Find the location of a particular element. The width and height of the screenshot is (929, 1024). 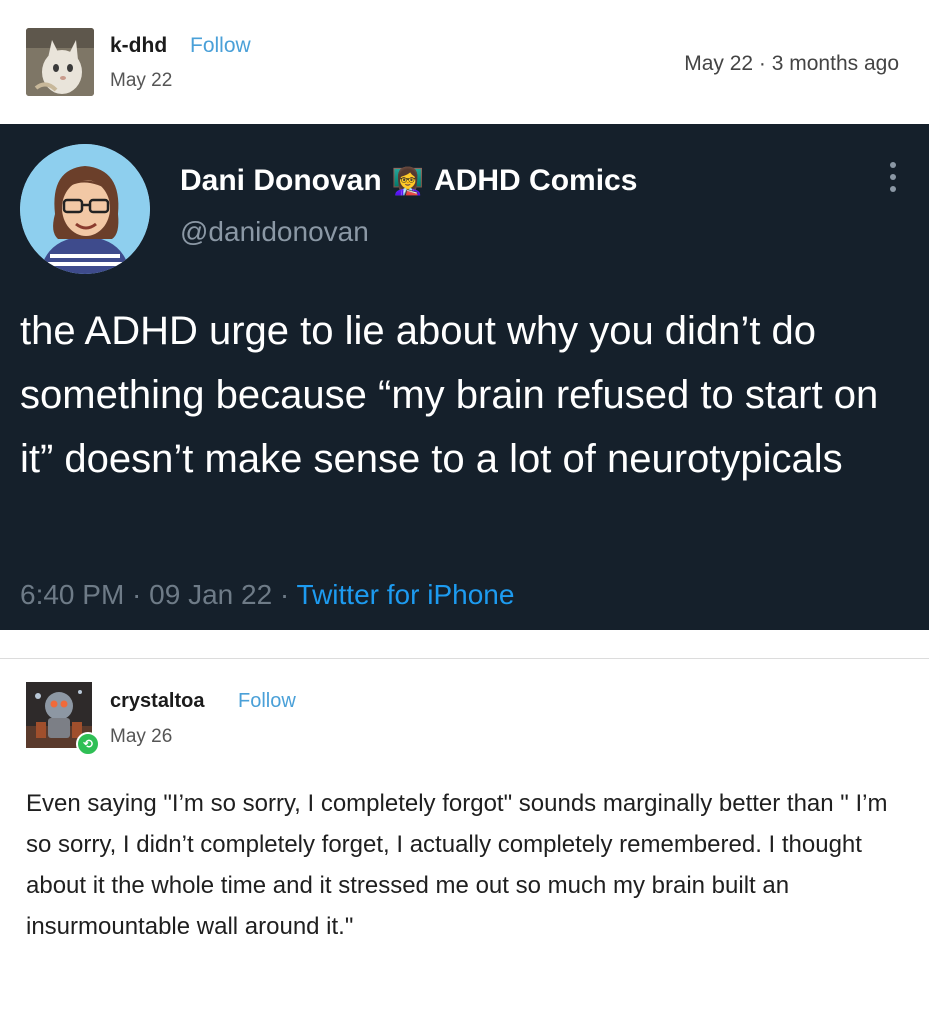

reblog-icon: ⟲ is located at coordinates (88, 744).